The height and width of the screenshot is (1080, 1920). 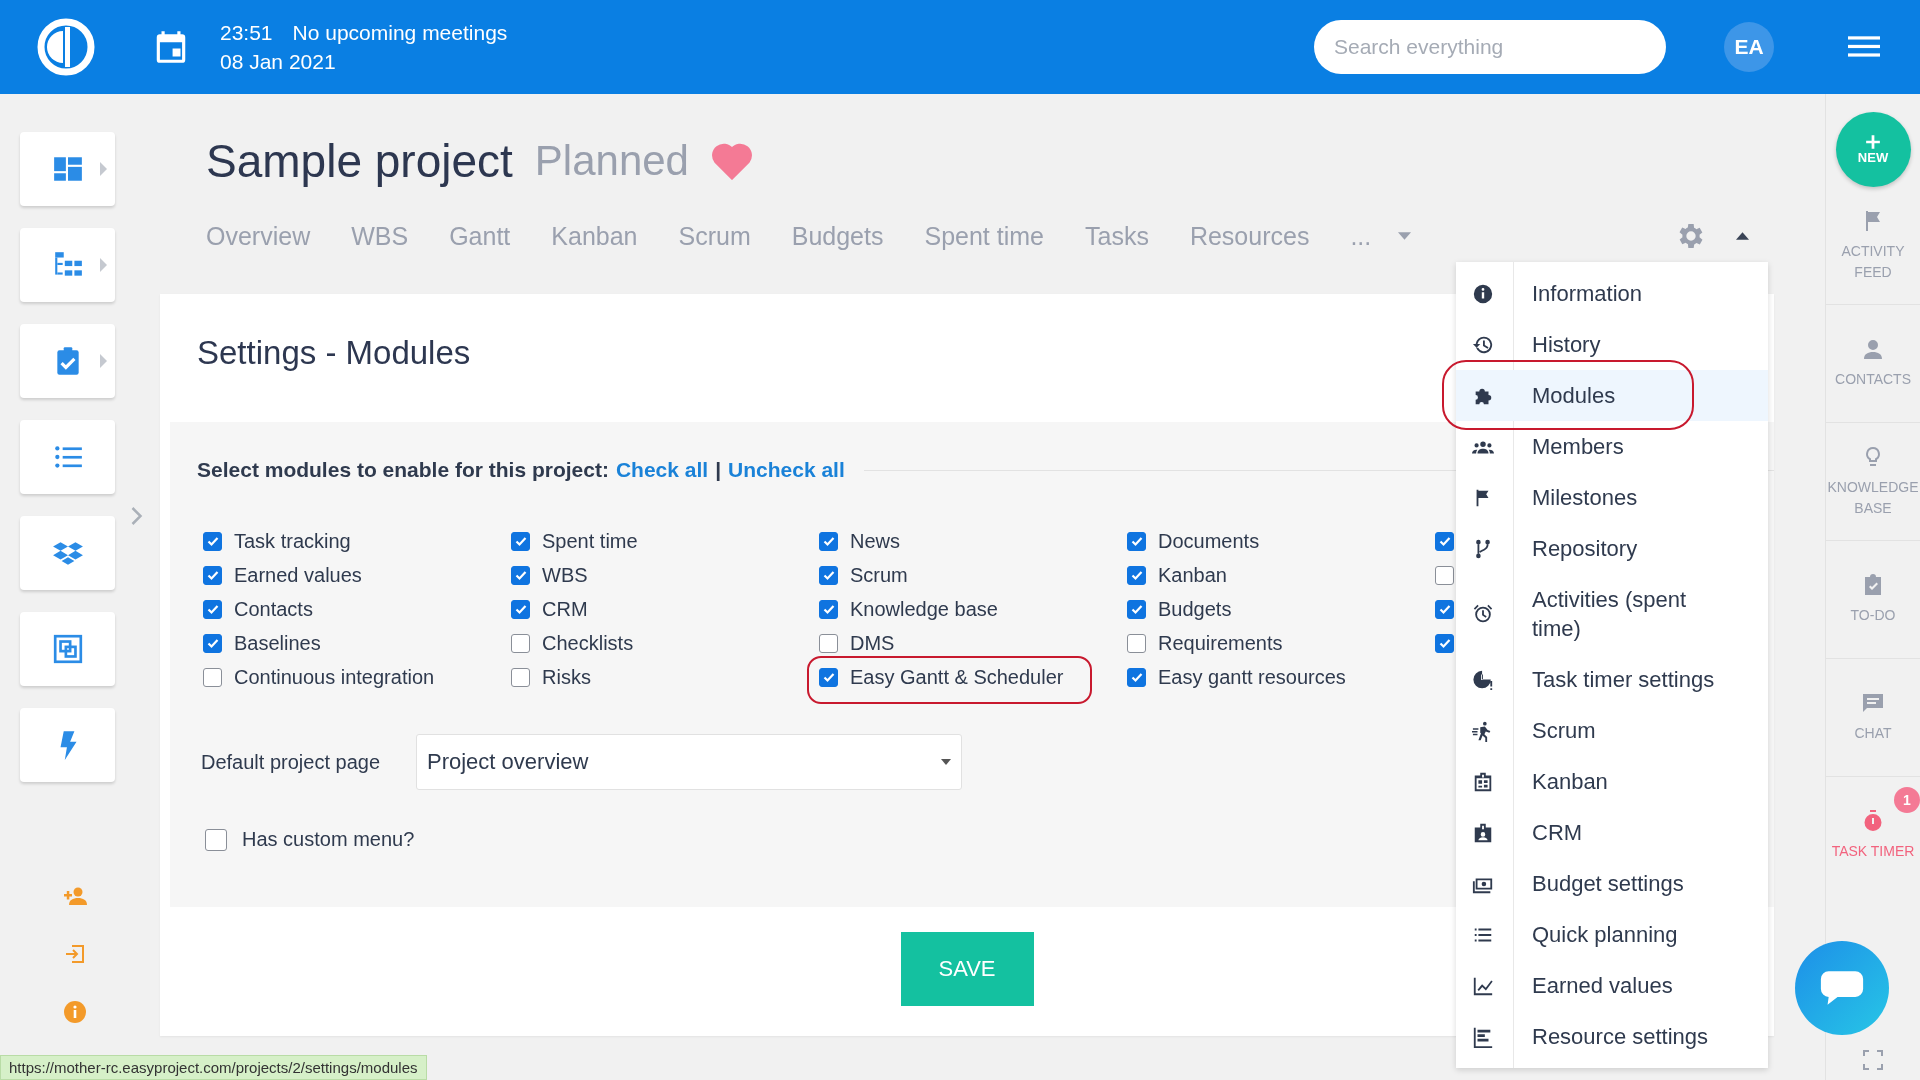 What do you see at coordinates (1864, 47) in the screenshot?
I see `menu-icon` at bounding box center [1864, 47].